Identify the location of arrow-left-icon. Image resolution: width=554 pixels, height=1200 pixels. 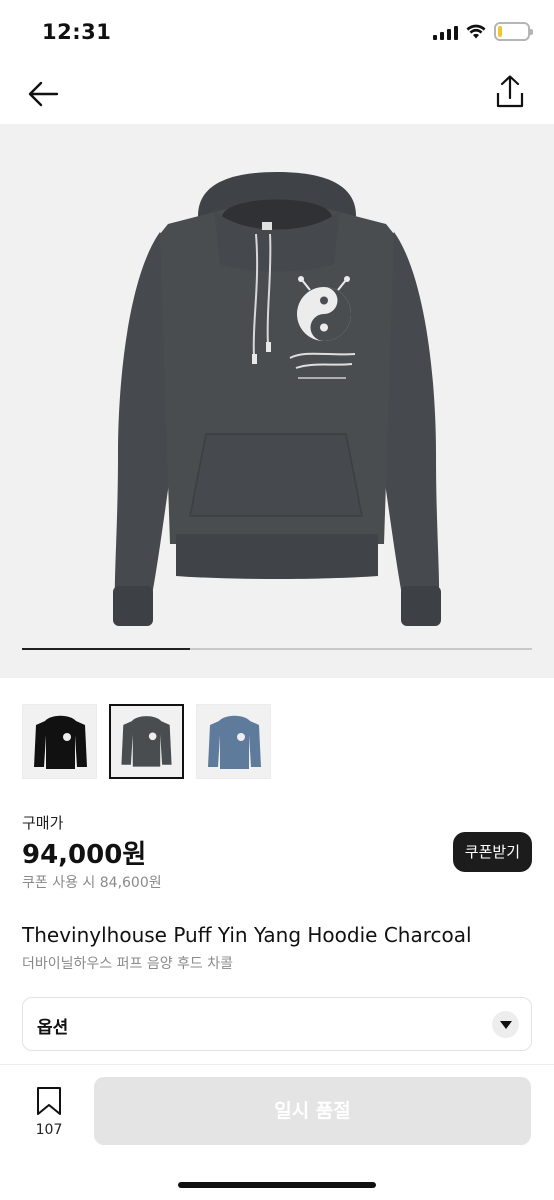
(43, 94).